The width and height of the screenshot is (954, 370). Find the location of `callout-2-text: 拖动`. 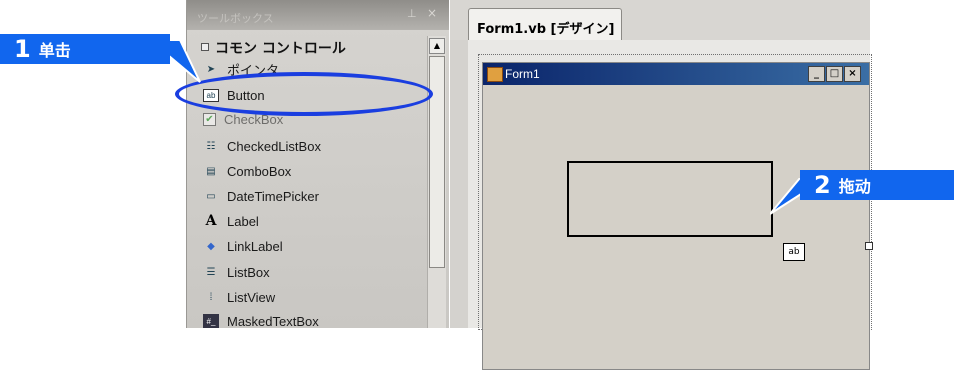

callout-2-text: 拖动 is located at coordinates (854, 186).